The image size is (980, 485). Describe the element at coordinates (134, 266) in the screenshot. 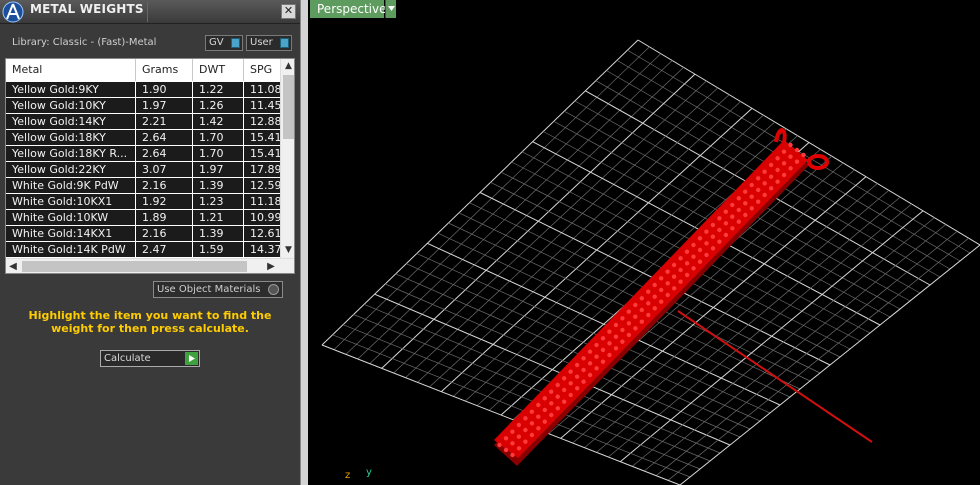

I see `horizontal-scroll-thumb` at that location.